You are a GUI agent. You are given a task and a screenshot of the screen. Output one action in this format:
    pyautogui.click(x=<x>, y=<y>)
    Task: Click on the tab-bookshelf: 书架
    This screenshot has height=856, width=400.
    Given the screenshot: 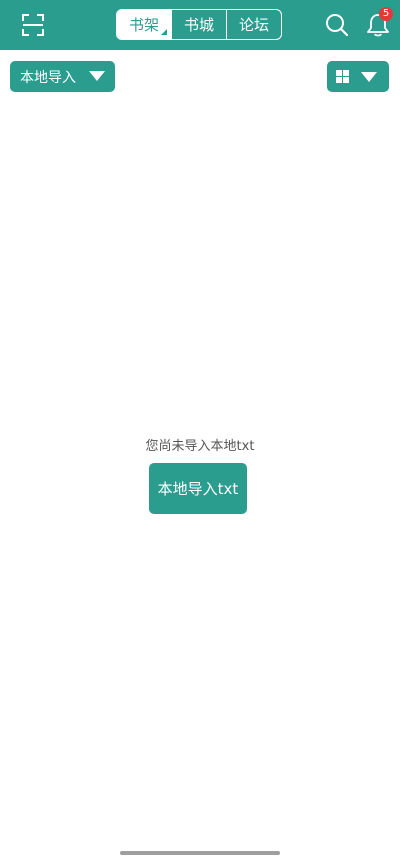 What is the action you would take?
    pyautogui.click(x=144, y=24)
    